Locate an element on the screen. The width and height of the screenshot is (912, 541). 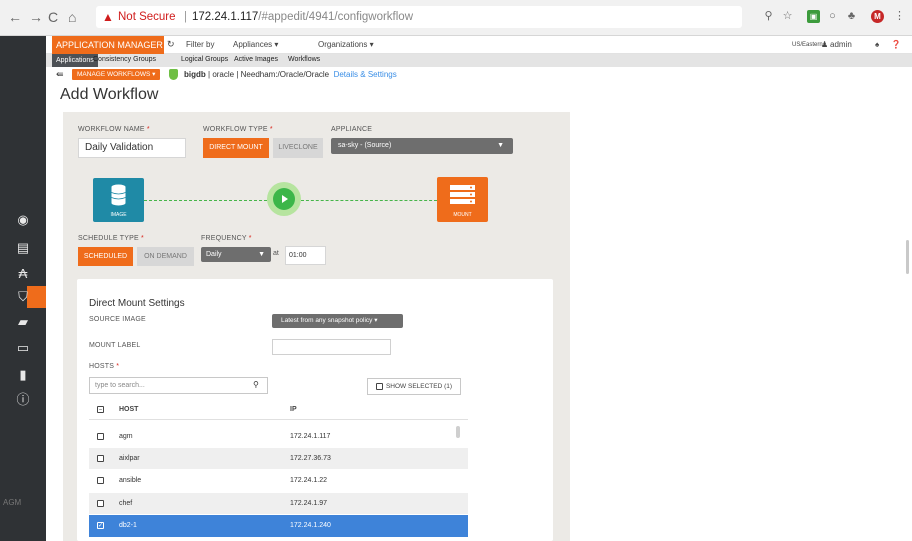
app-name: APPLICATION MANAGER is located at coordinates (109, 45).